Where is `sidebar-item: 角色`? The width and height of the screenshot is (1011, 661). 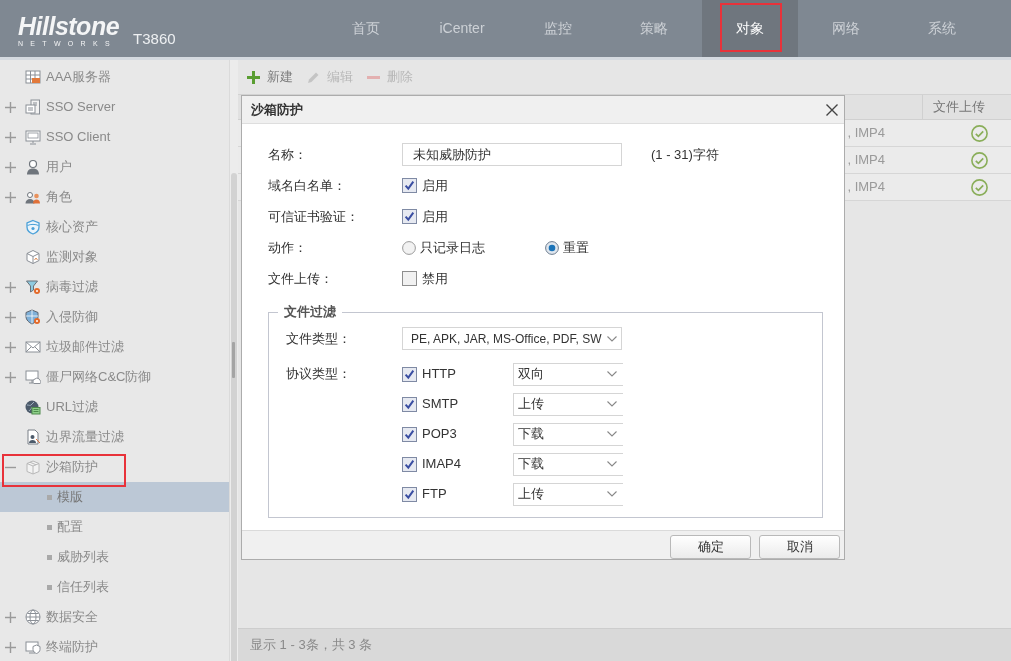 sidebar-item: 角色 is located at coordinates (114, 197).